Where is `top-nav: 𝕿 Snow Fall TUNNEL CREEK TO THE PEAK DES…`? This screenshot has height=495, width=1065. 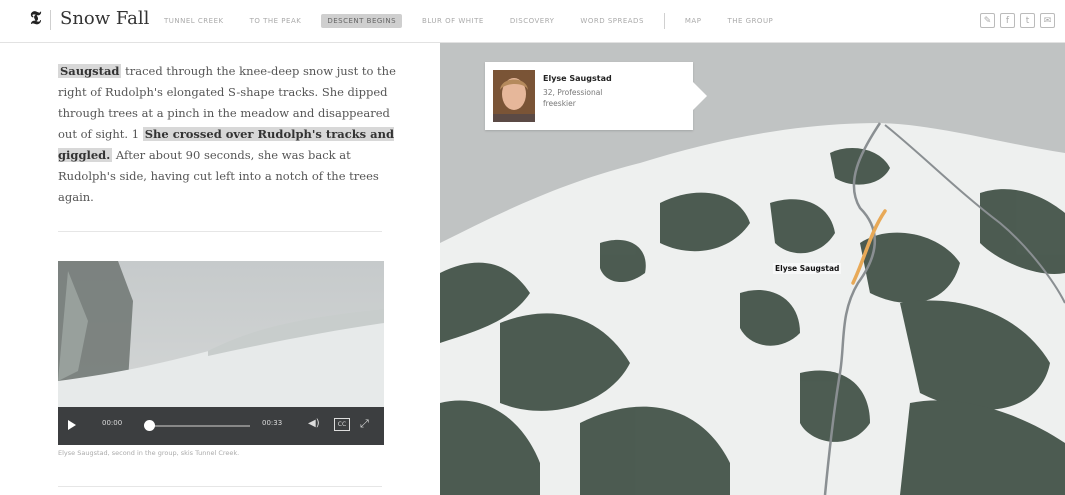
top-nav: 𝕿 Snow Fall TUNNEL CREEK TO THE PEAK DES… is located at coordinates (532, 21).